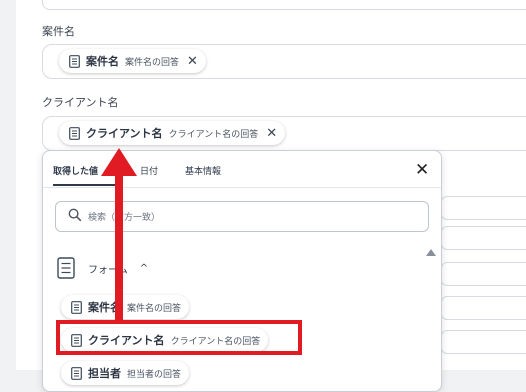 The image size is (526, 392). I want to click on chip-description: 案件名の回答, so click(152, 62).